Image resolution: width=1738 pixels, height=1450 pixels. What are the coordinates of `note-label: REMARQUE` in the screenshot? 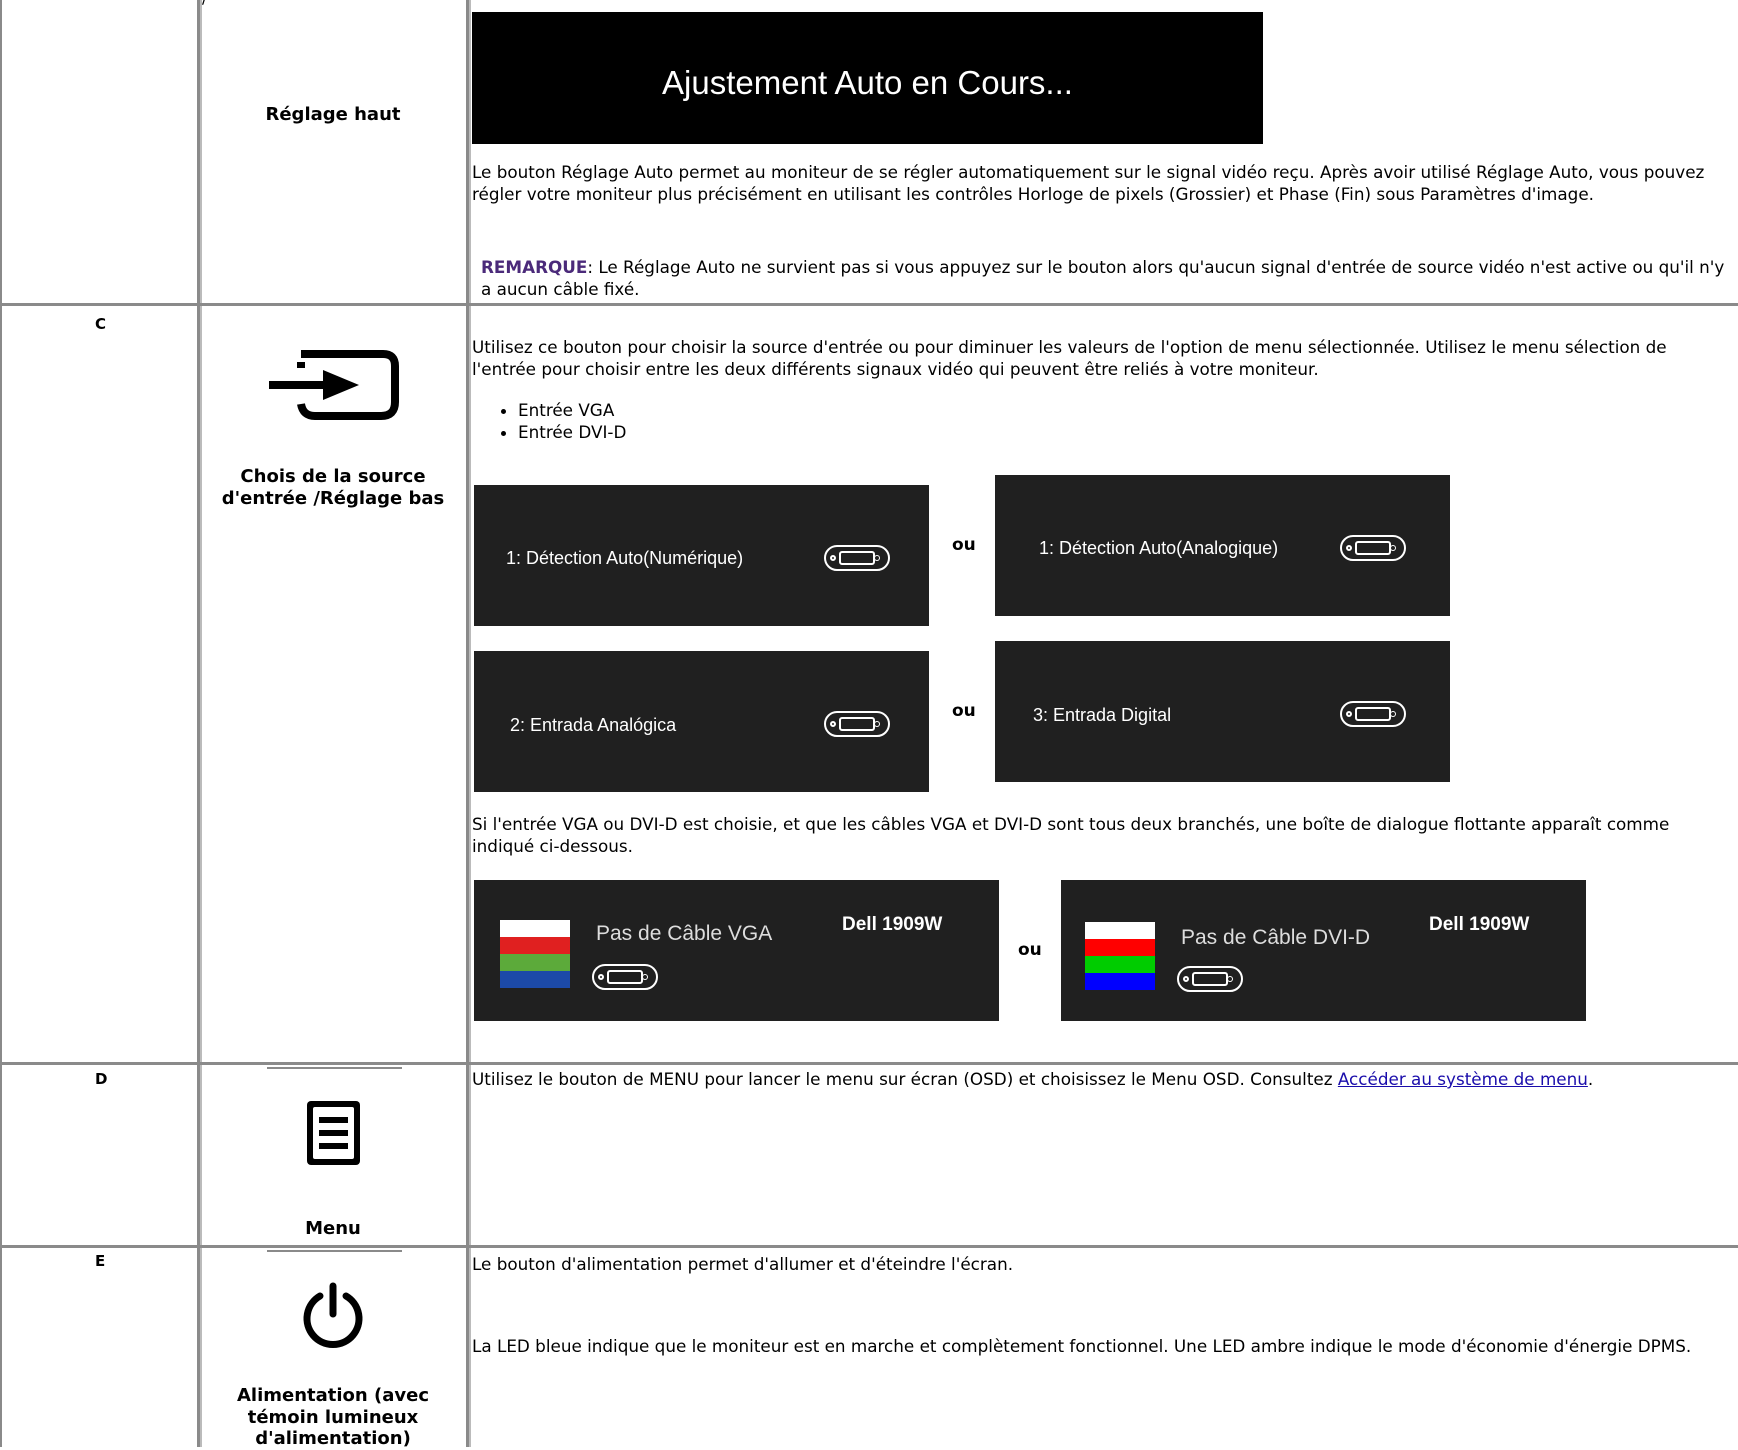 It's located at (534, 267).